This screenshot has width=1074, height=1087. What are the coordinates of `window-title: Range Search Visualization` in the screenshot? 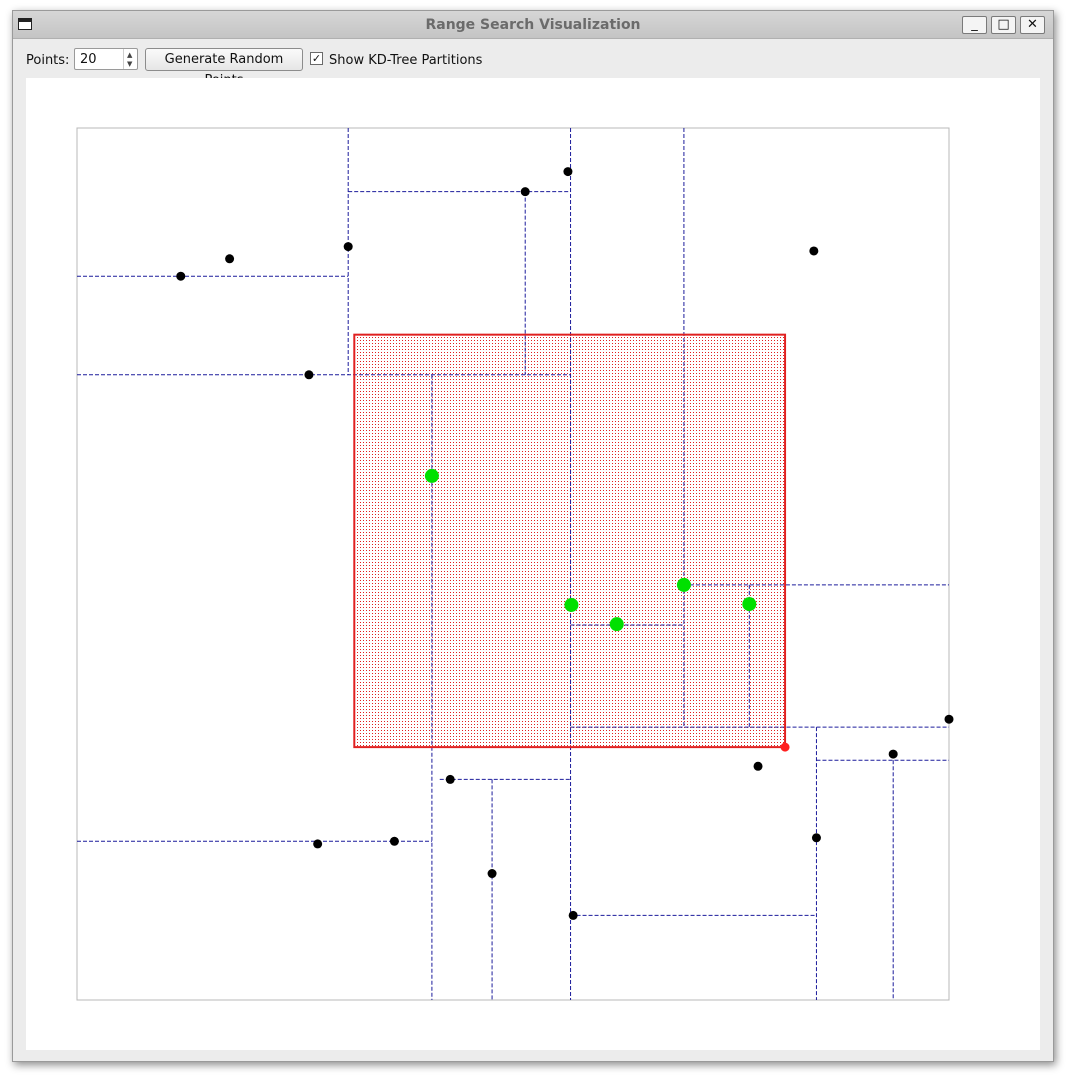 It's located at (533, 25).